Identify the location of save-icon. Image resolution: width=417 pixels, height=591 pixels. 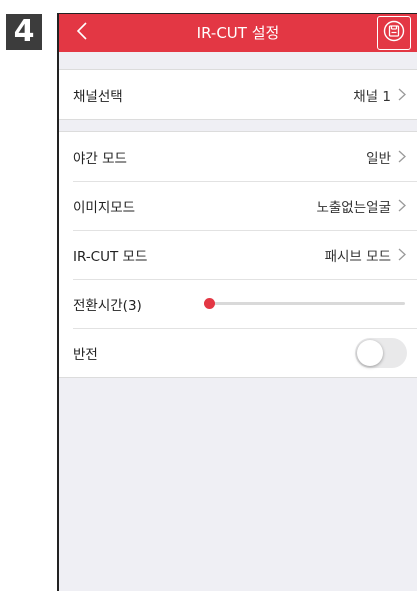
(394, 33).